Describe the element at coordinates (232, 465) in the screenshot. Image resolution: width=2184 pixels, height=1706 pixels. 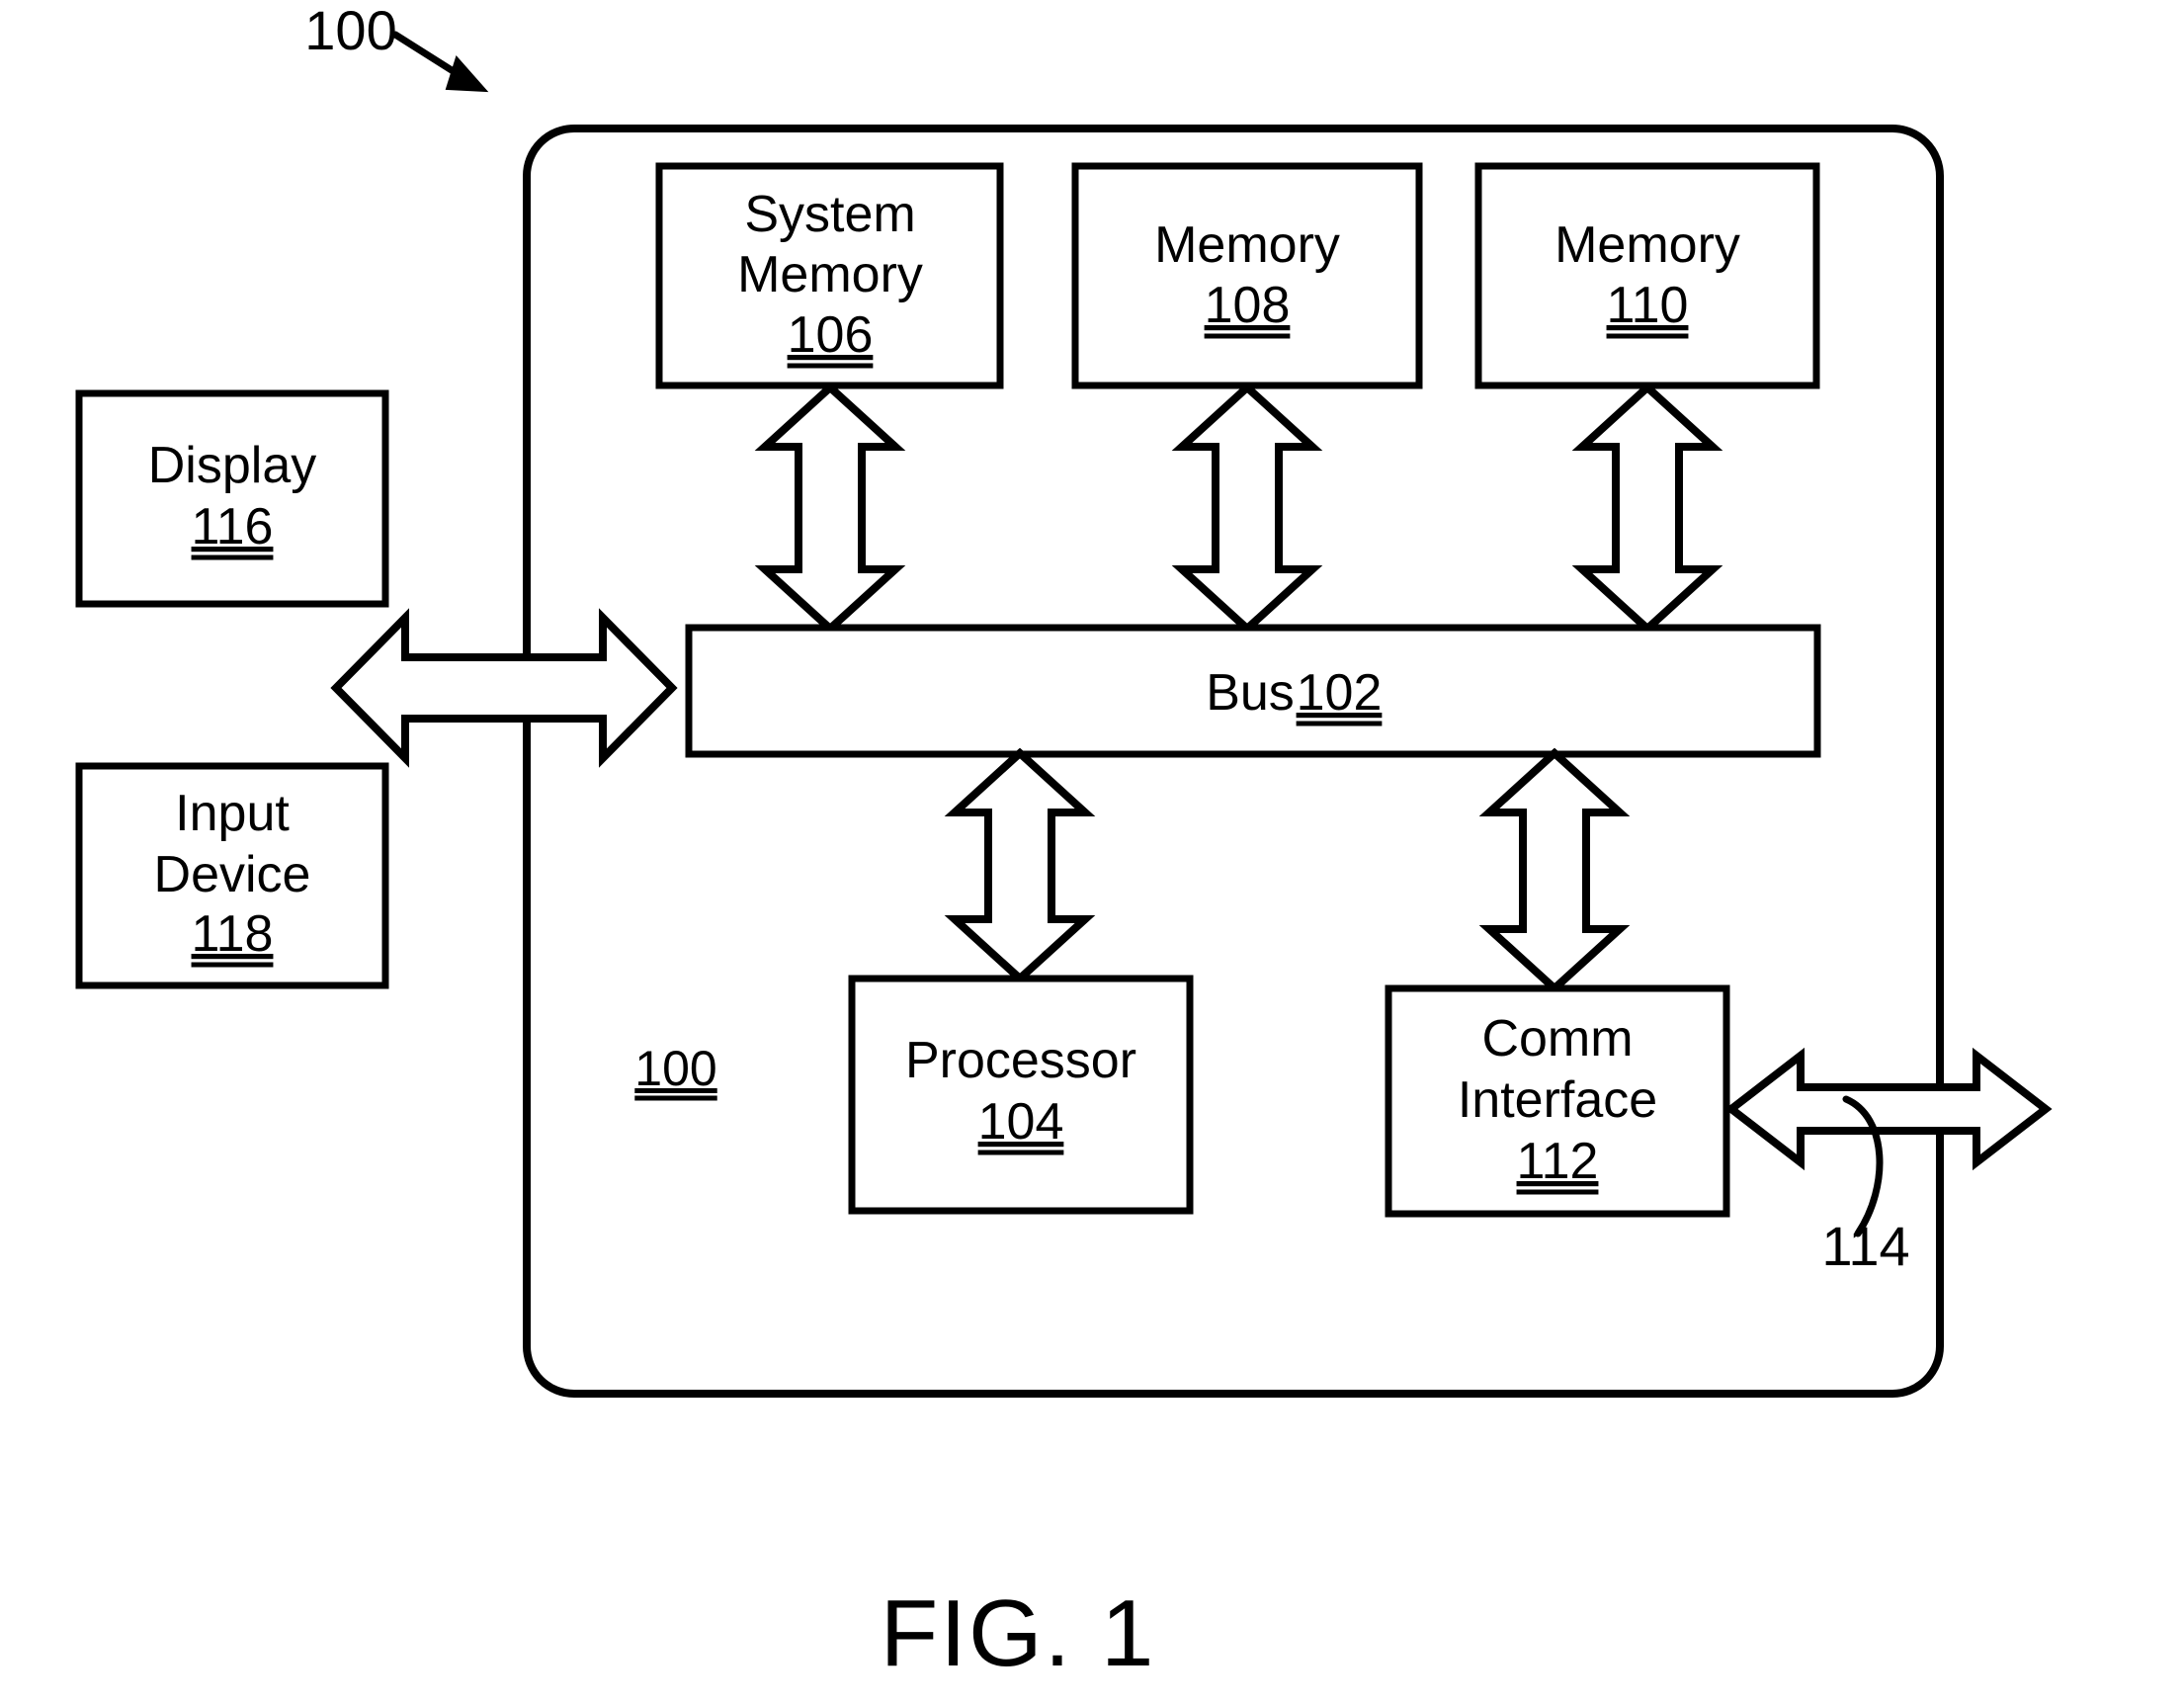
I see `display-label: Display` at that location.